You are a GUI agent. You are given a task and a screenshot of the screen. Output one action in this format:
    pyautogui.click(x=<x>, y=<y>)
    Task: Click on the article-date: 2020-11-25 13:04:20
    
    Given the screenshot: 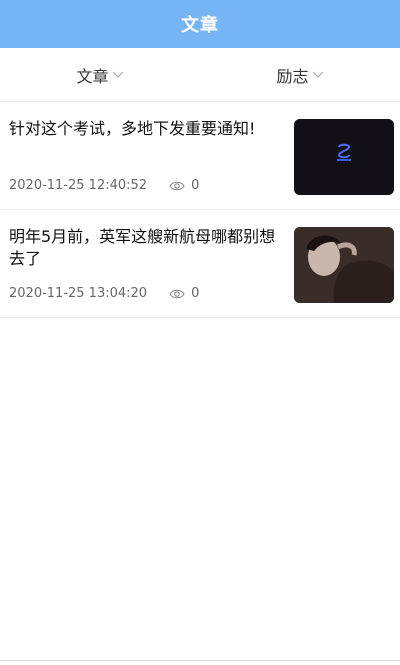 What is the action you would take?
    pyautogui.click(x=78, y=293)
    